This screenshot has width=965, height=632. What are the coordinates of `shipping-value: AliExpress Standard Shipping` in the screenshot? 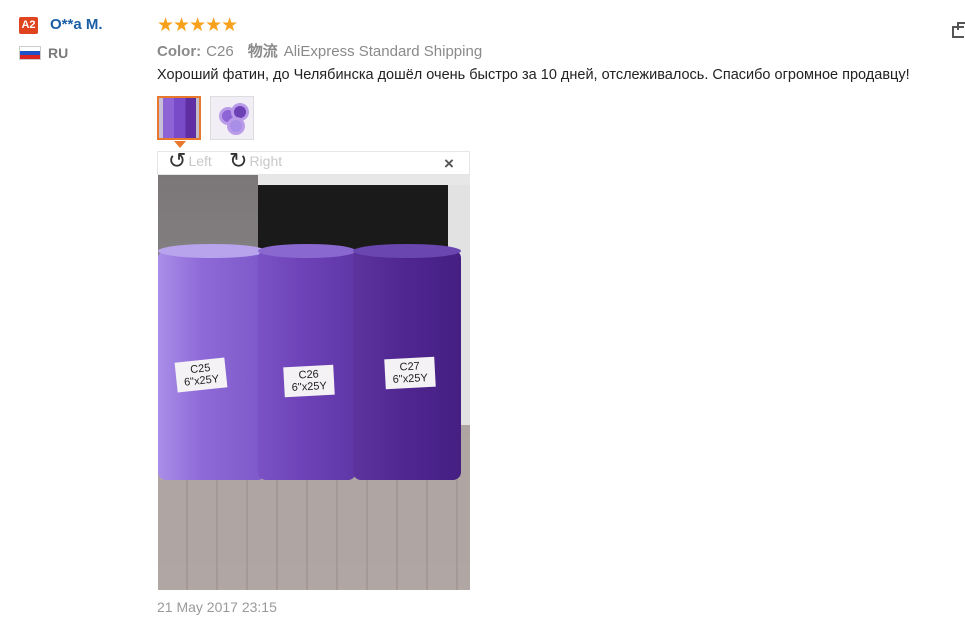 It's located at (383, 51).